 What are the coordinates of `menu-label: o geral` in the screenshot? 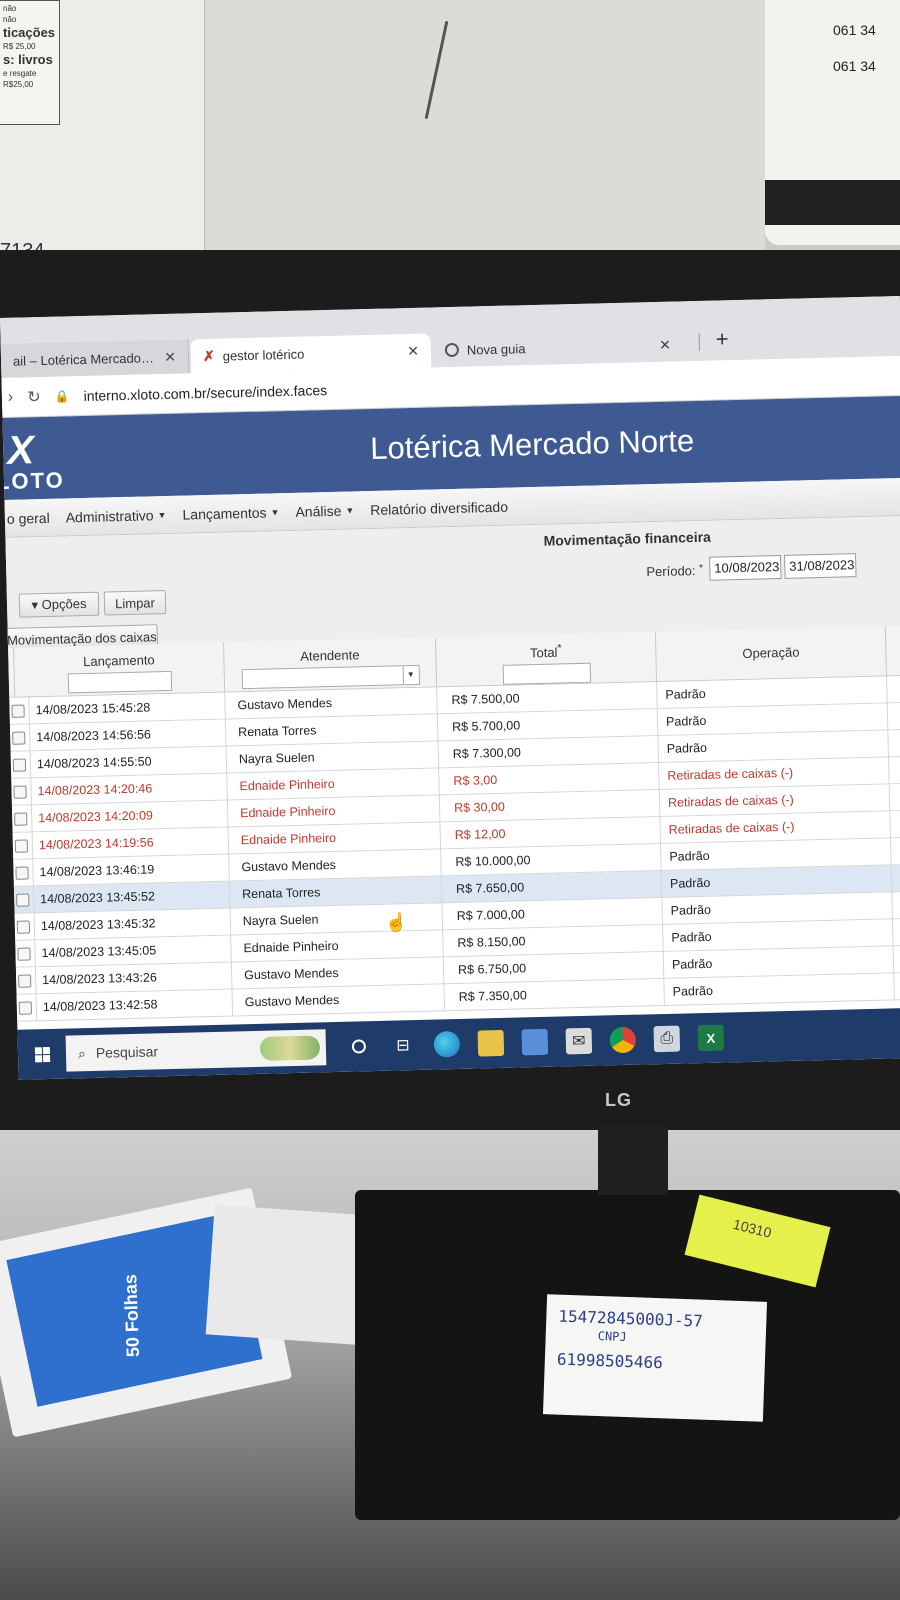 It's located at (28, 518).